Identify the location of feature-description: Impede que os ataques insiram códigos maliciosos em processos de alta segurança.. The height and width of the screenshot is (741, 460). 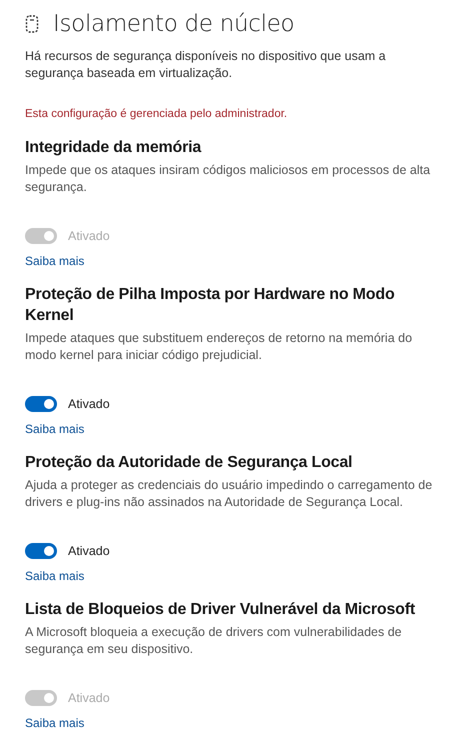
(228, 179).